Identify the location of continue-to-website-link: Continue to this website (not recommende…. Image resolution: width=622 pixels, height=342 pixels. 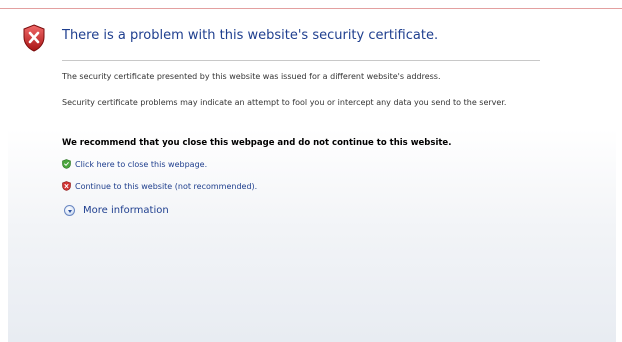
(159, 186).